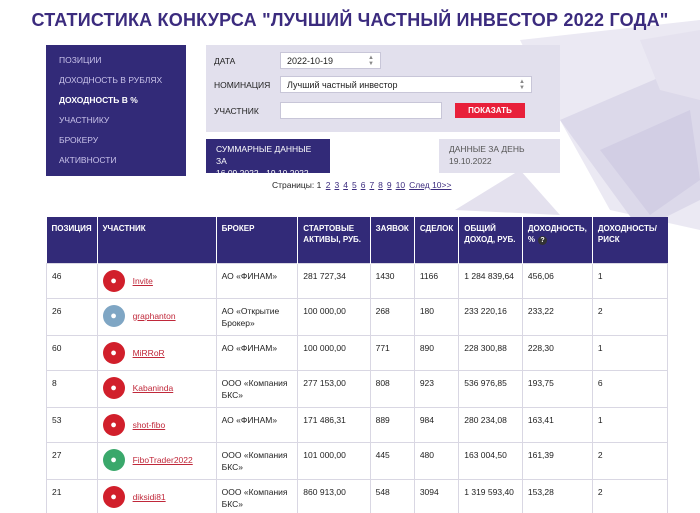 This screenshot has height=513, width=700. Describe the element at coordinates (72, 388) in the screenshot. I see `cell-position: 8` at that location.